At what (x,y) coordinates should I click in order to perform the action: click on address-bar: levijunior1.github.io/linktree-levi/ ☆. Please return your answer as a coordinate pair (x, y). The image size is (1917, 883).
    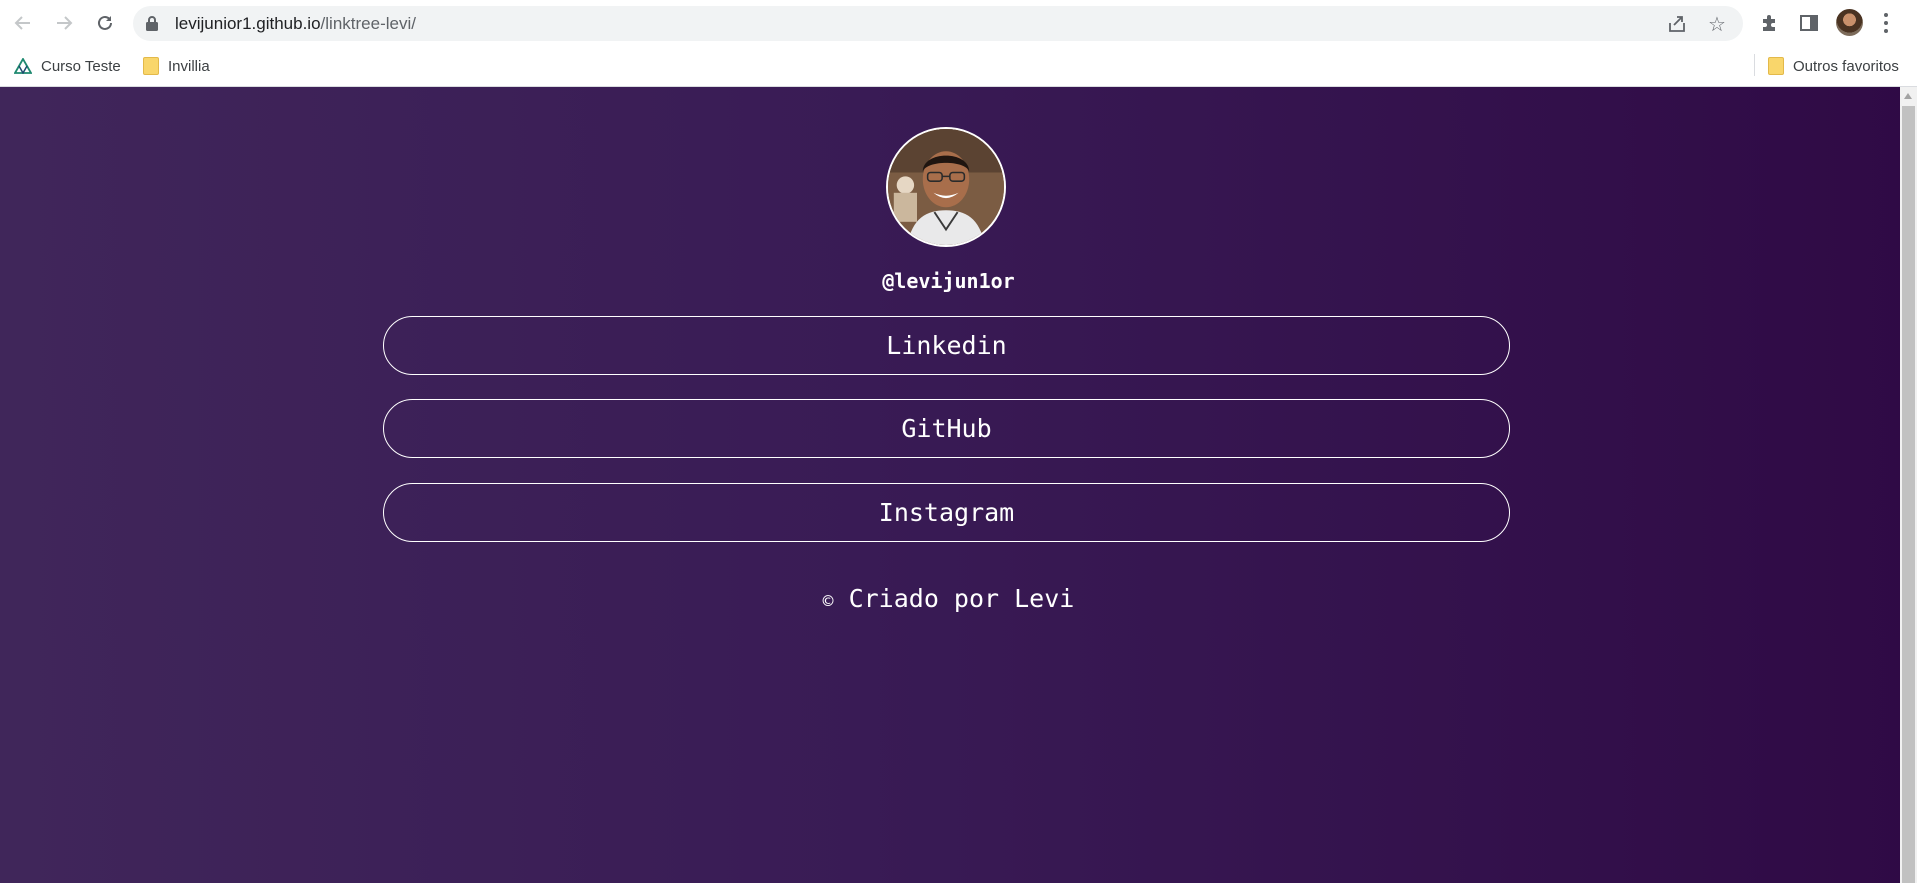
    Looking at the image, I should click on (938, 23).